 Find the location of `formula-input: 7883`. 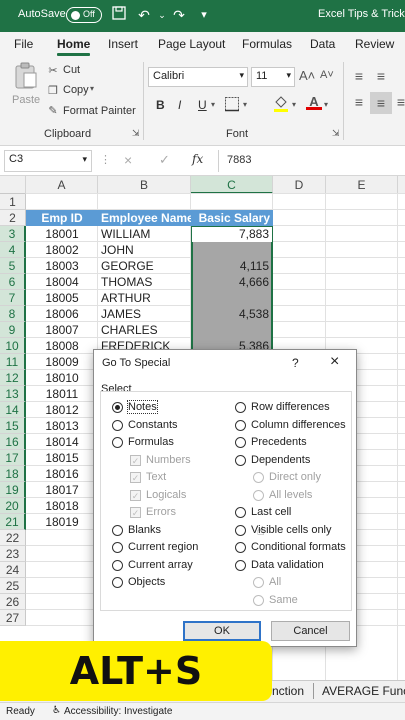

formula-input: 7883 is located at coordinates (239, 160).